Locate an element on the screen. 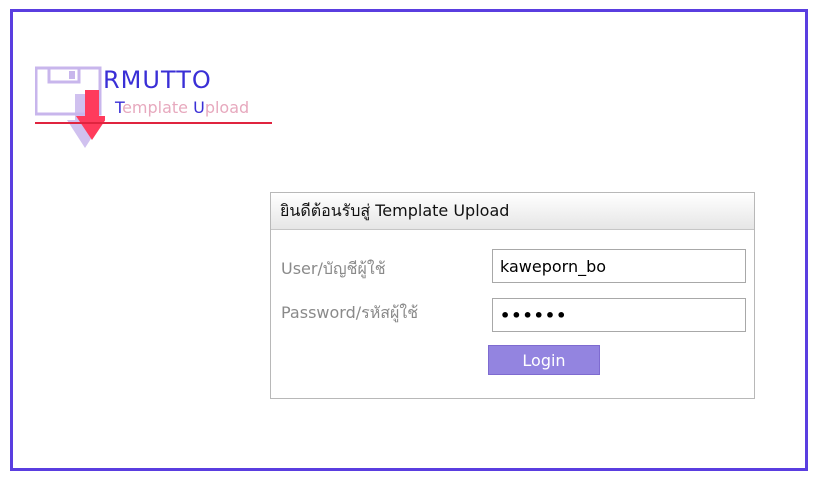 The width and height of the screenshot is (819, 477). login-header: ยินดีต้อนรับสู่ Template Upload is located at coordinates (512, 211).